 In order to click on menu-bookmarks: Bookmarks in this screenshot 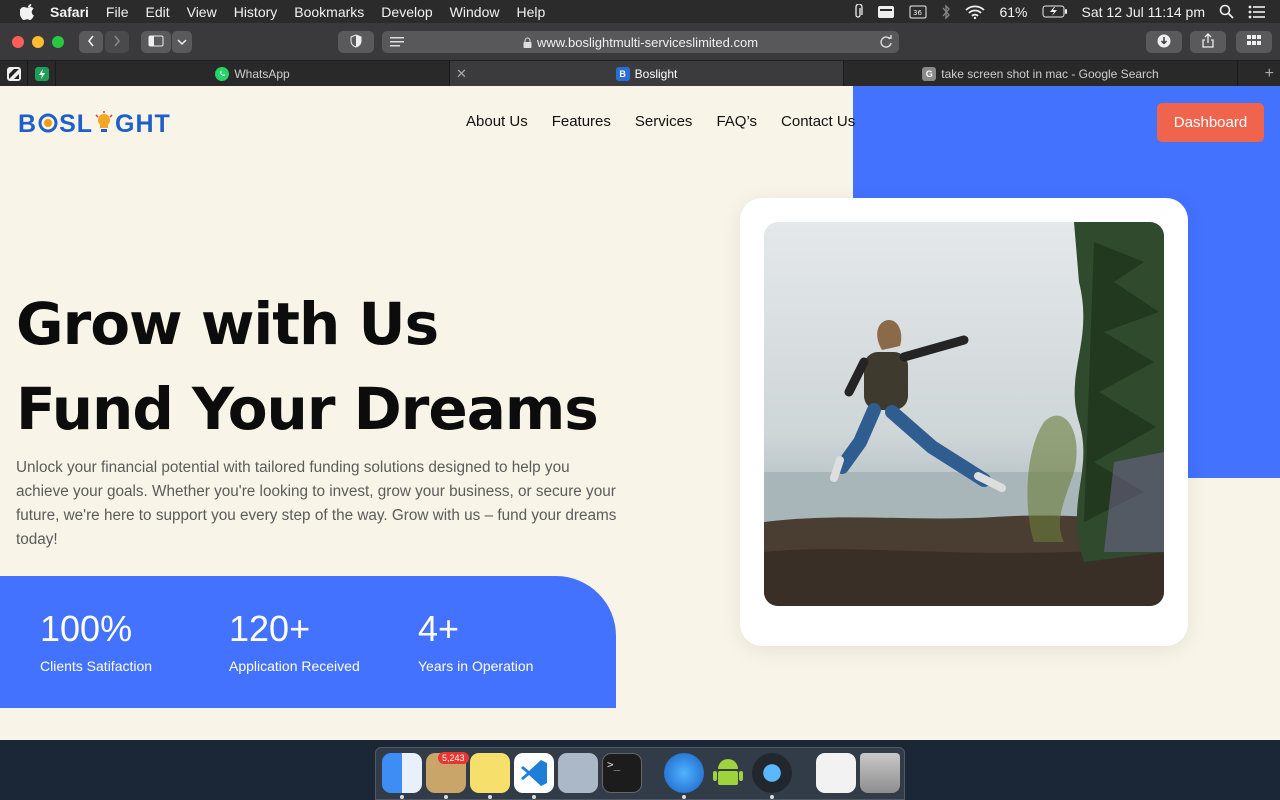, I will do `click(329, 12)`.